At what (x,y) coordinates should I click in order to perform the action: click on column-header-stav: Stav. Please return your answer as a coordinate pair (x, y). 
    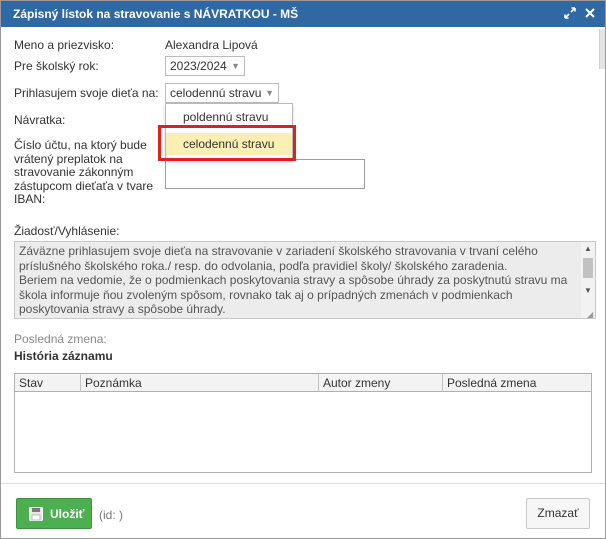
    Looking at the image, I should click on (48, 383).